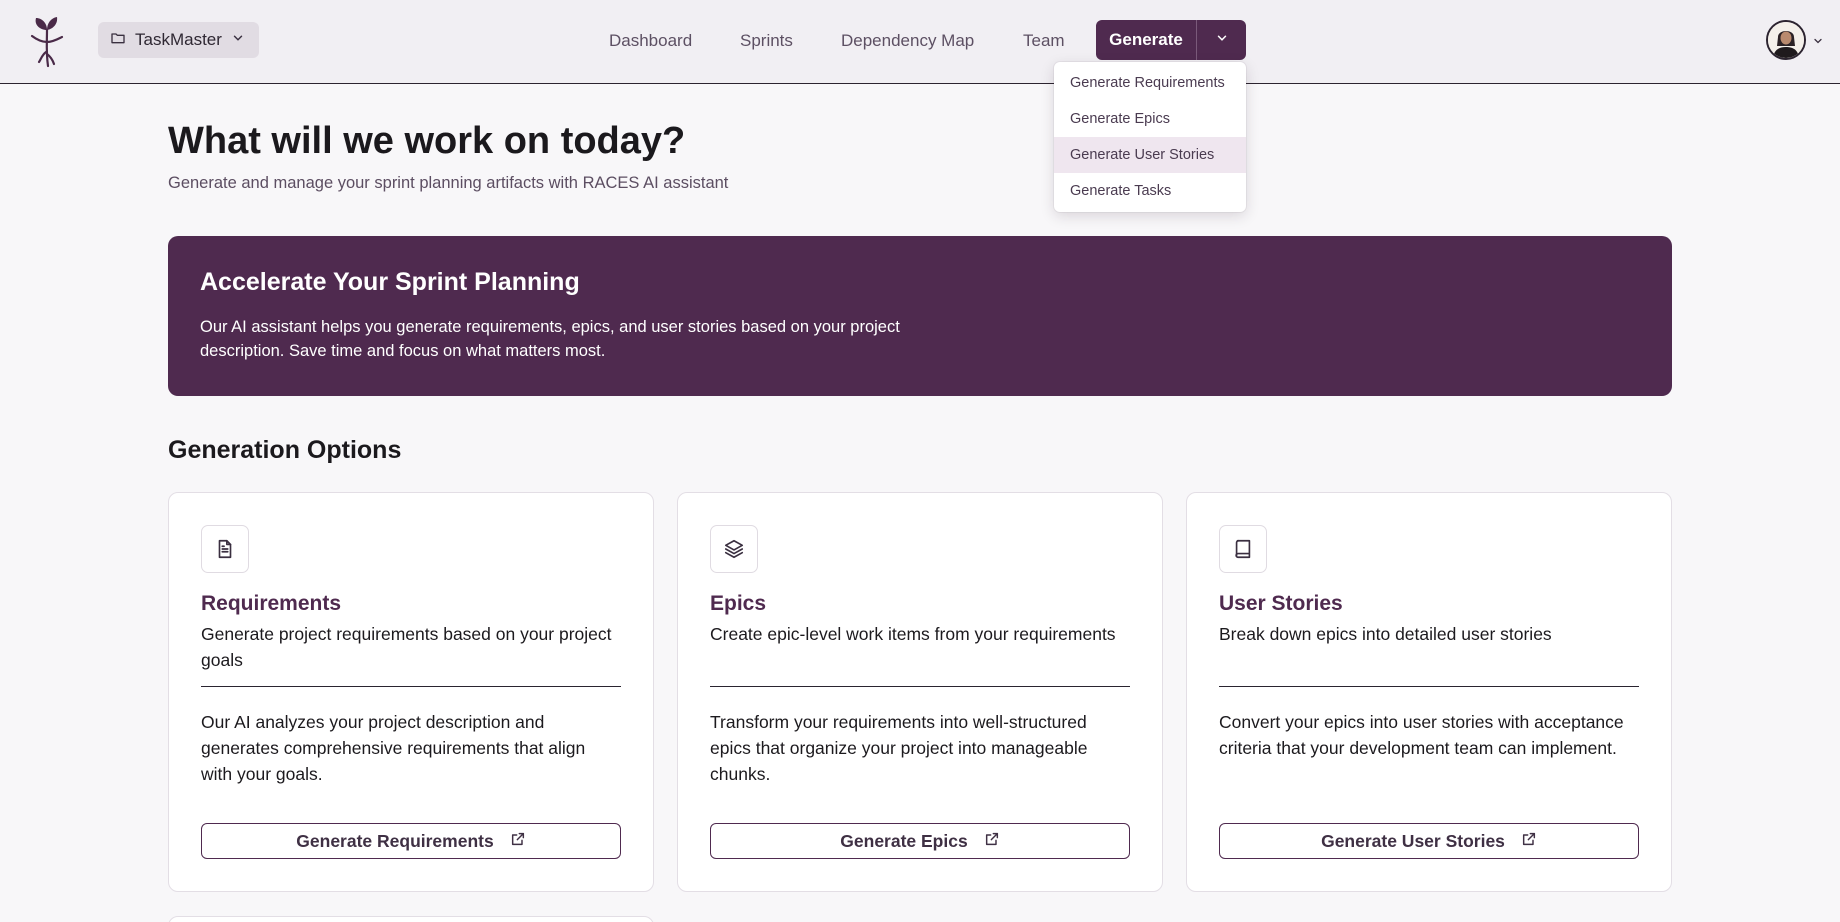  I want to click on card-title: Epics, so click(738, 603).